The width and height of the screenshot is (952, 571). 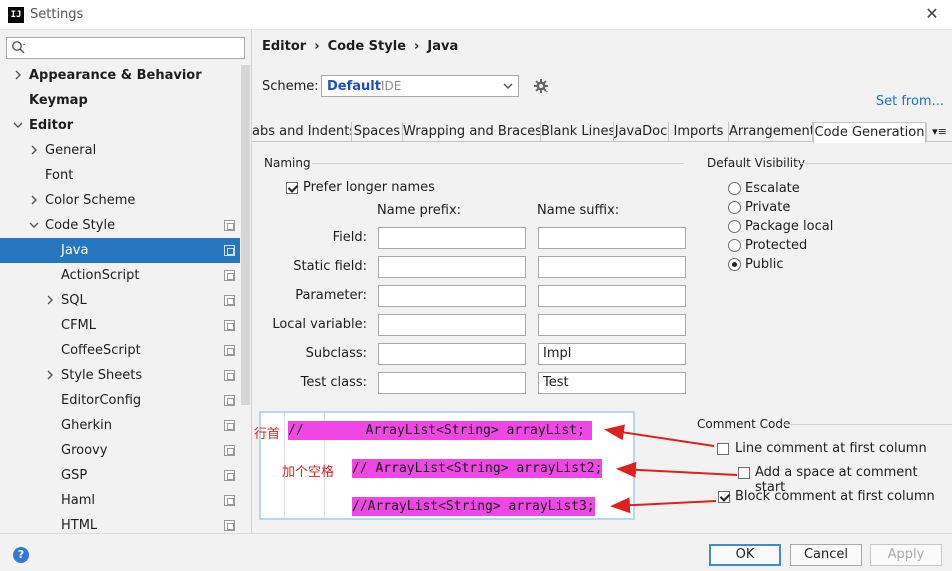 I want to click on tab-spaces: Spaces, so click(x=377, y=132).